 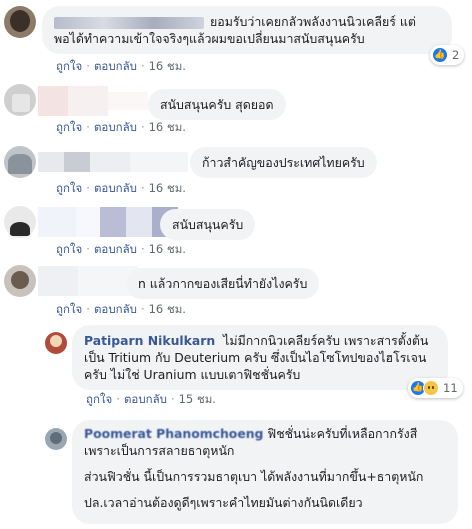 I want to click on comment-text: สนับสนุนครับ สุดยอด, so click(x=217, y=104).